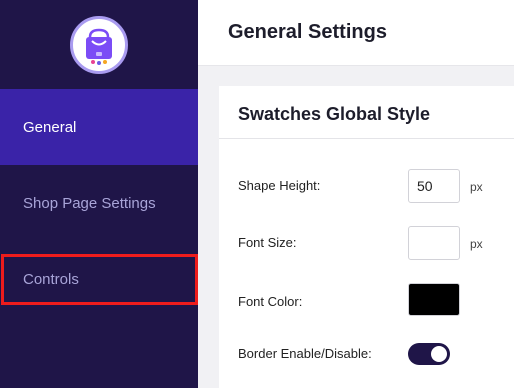  What do you see at coordinates (51, 279) in the screenshot?
I see `sidebar-item-label: Controls` at bounding box center [51, 279].